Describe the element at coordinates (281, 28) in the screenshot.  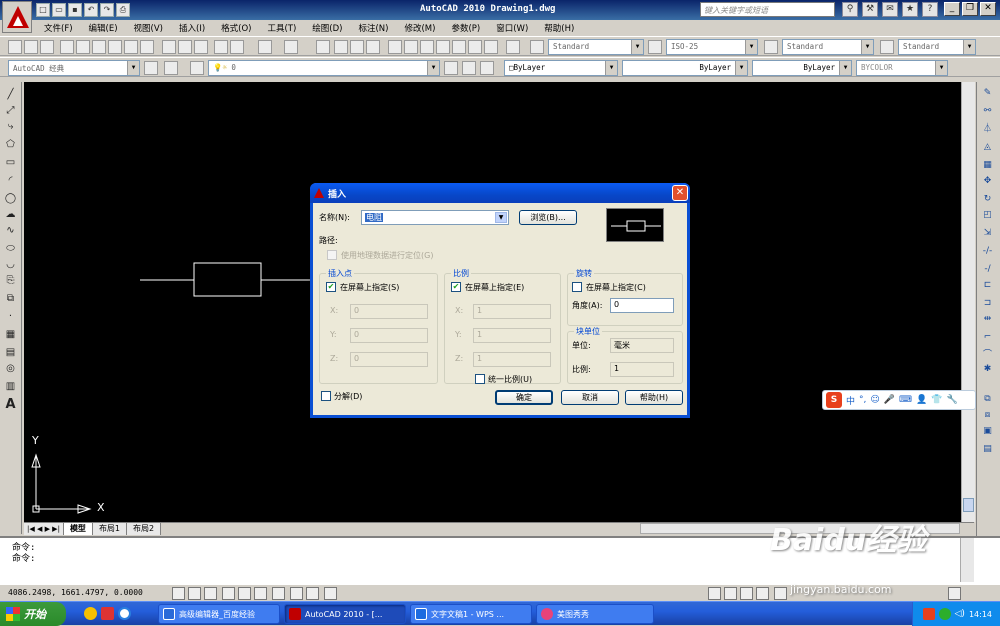
I see `menu-tools: 工具(T)` at that location.